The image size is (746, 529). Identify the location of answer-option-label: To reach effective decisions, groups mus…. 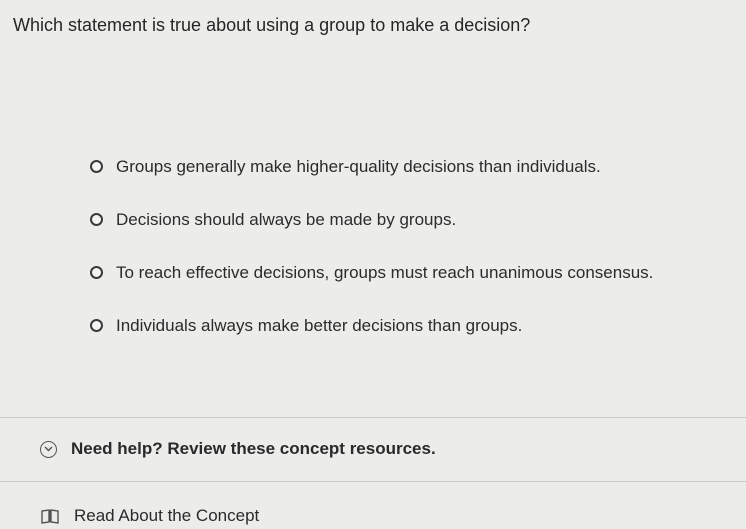
(385, 272).